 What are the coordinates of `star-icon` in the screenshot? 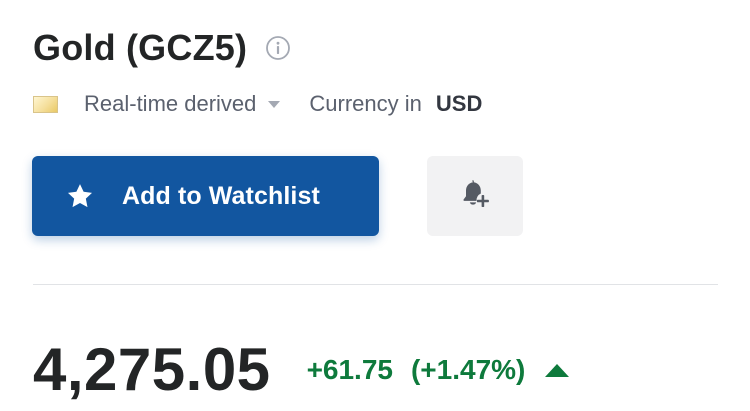 It's located at (80, 196).